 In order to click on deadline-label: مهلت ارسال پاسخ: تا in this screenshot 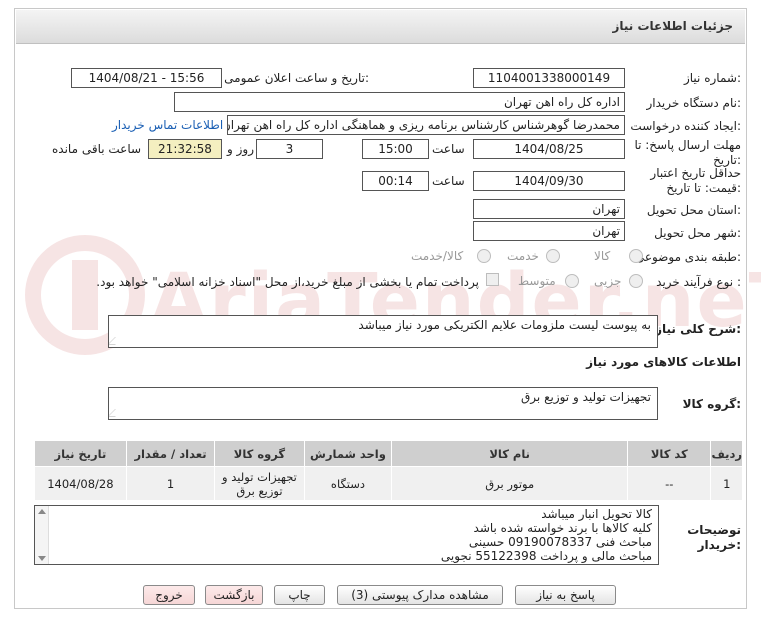, I will do `click(687, 145)`.